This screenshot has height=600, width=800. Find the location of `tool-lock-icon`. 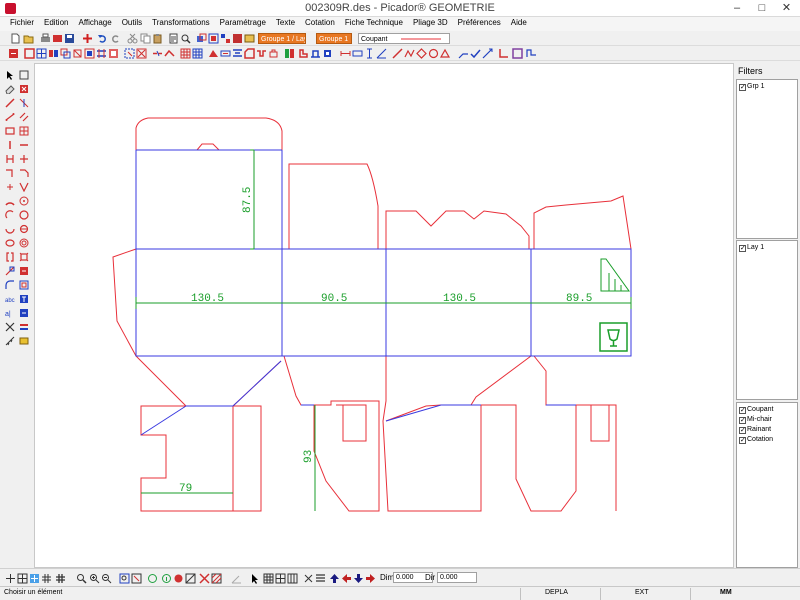

tool-lock-icon is located at coordinates (273, 53).